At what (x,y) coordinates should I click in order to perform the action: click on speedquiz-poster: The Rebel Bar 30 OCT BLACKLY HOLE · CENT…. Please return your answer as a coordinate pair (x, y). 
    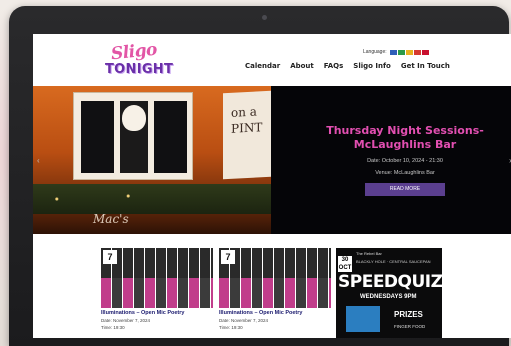
    Looking at the image, I should click on (389, 293).